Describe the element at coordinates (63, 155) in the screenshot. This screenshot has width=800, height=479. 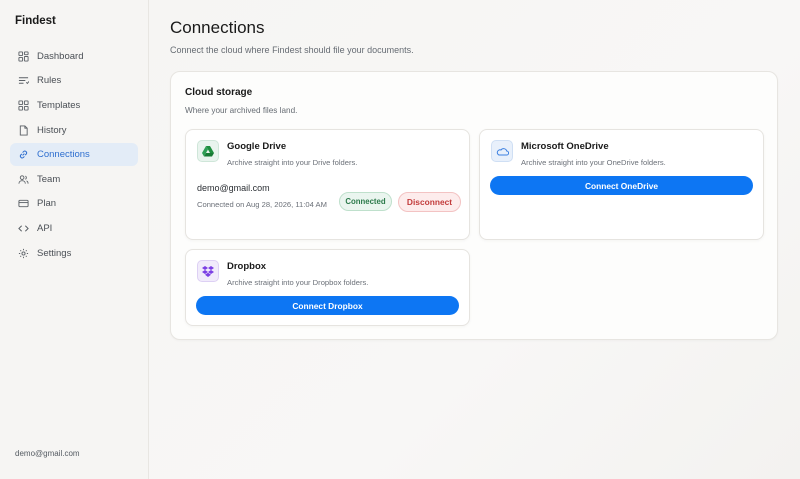
I see `sidebar-item-label: Connections` at that location.